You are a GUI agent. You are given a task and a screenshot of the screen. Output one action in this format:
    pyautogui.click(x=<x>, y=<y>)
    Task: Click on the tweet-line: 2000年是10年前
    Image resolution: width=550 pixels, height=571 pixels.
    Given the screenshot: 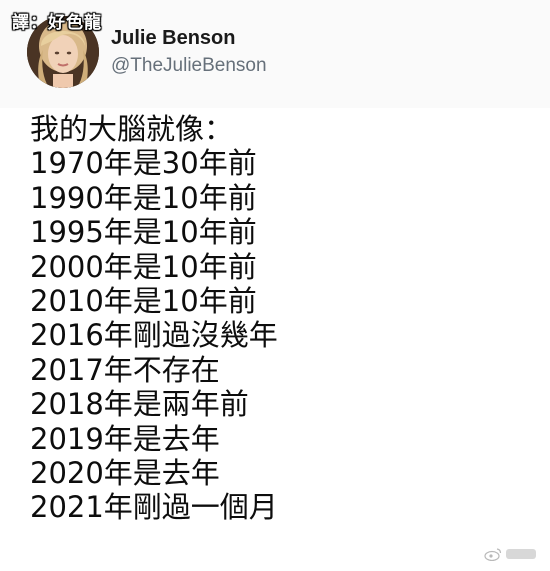 What is the action you would take?
    pyautogui.click(x=143, y=266)
    